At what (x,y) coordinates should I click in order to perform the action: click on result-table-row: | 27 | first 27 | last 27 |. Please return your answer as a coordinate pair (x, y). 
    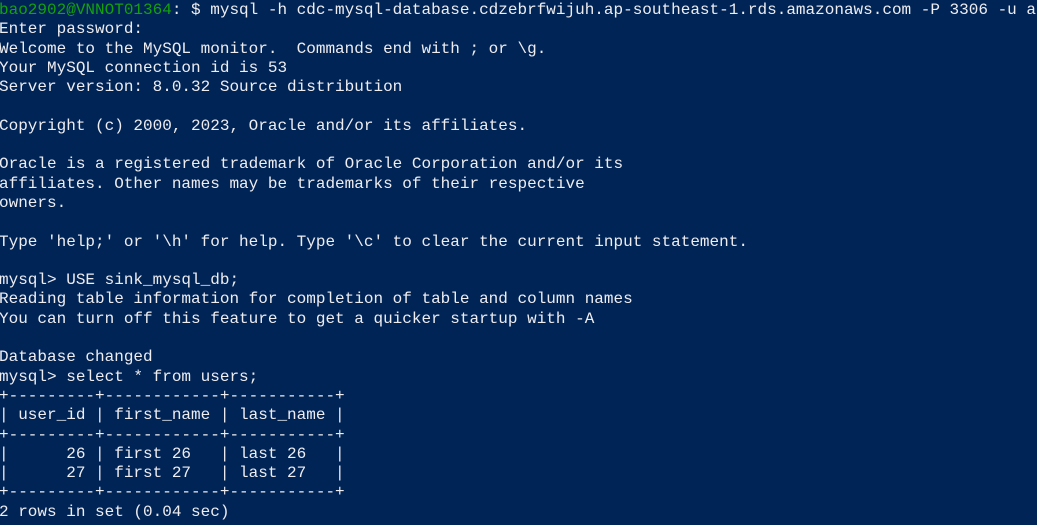
    Looking at the image, I should click on (172, 473).